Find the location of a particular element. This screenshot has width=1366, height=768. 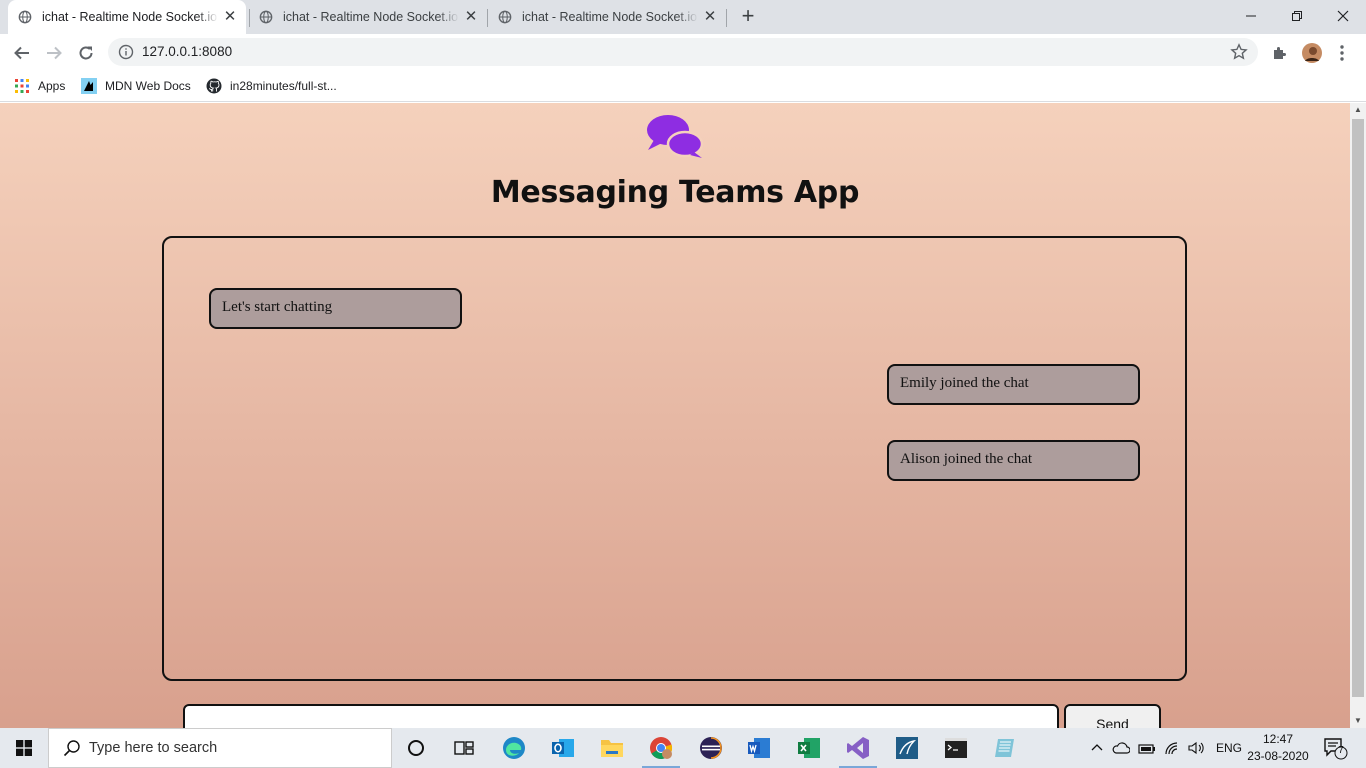

visual-studio-icon is located at coordinates (858, 751).